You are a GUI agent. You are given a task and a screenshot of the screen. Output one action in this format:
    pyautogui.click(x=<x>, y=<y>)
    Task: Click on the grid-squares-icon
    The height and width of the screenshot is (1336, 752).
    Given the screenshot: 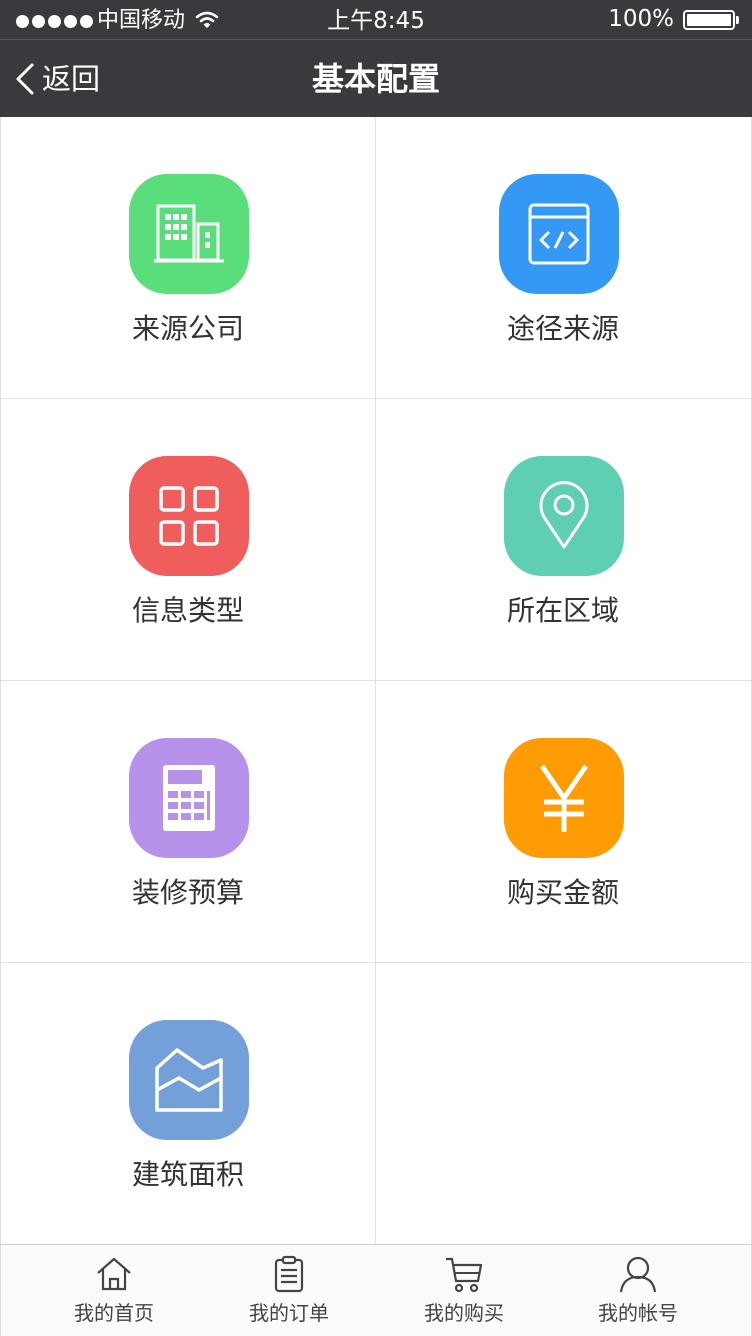 What is the action you would take?
    pyautogui.click(x=189, y=516)
    